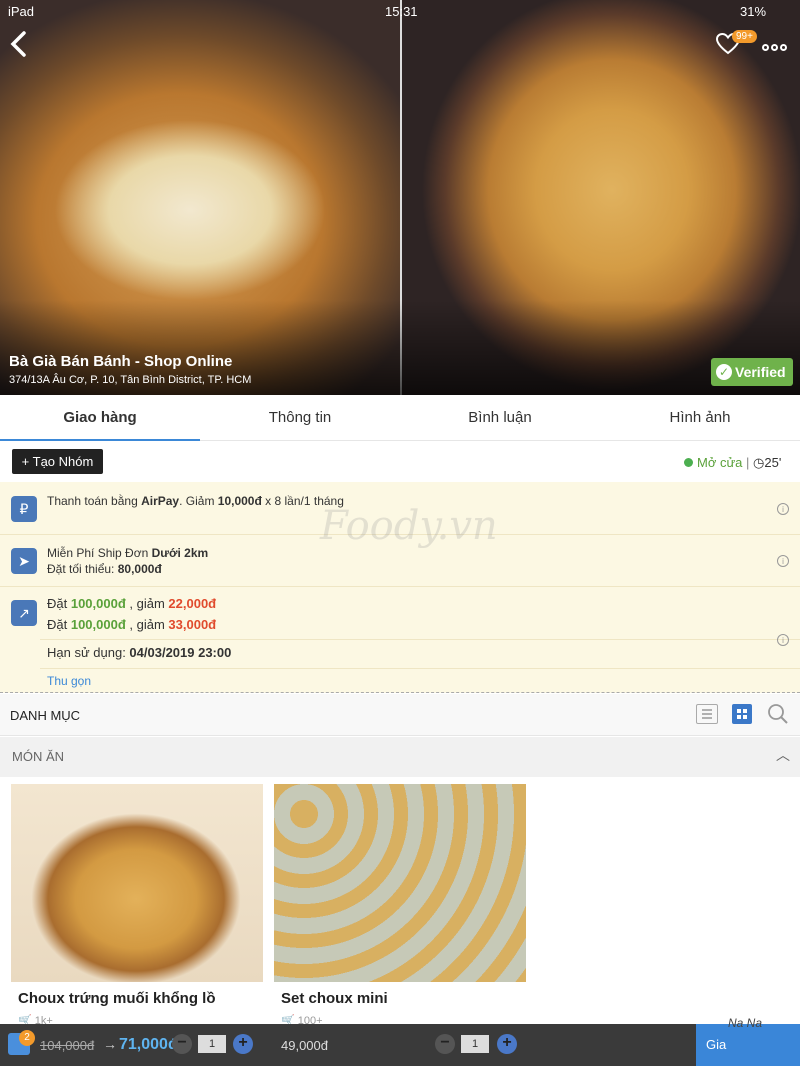 Image resolution: width=800 pixels, height=1066 pixels. What do you see at coordinates (24, 509) in the screenshot?
I see `airpay-icon: ₽` at bounding box center [24, 509].